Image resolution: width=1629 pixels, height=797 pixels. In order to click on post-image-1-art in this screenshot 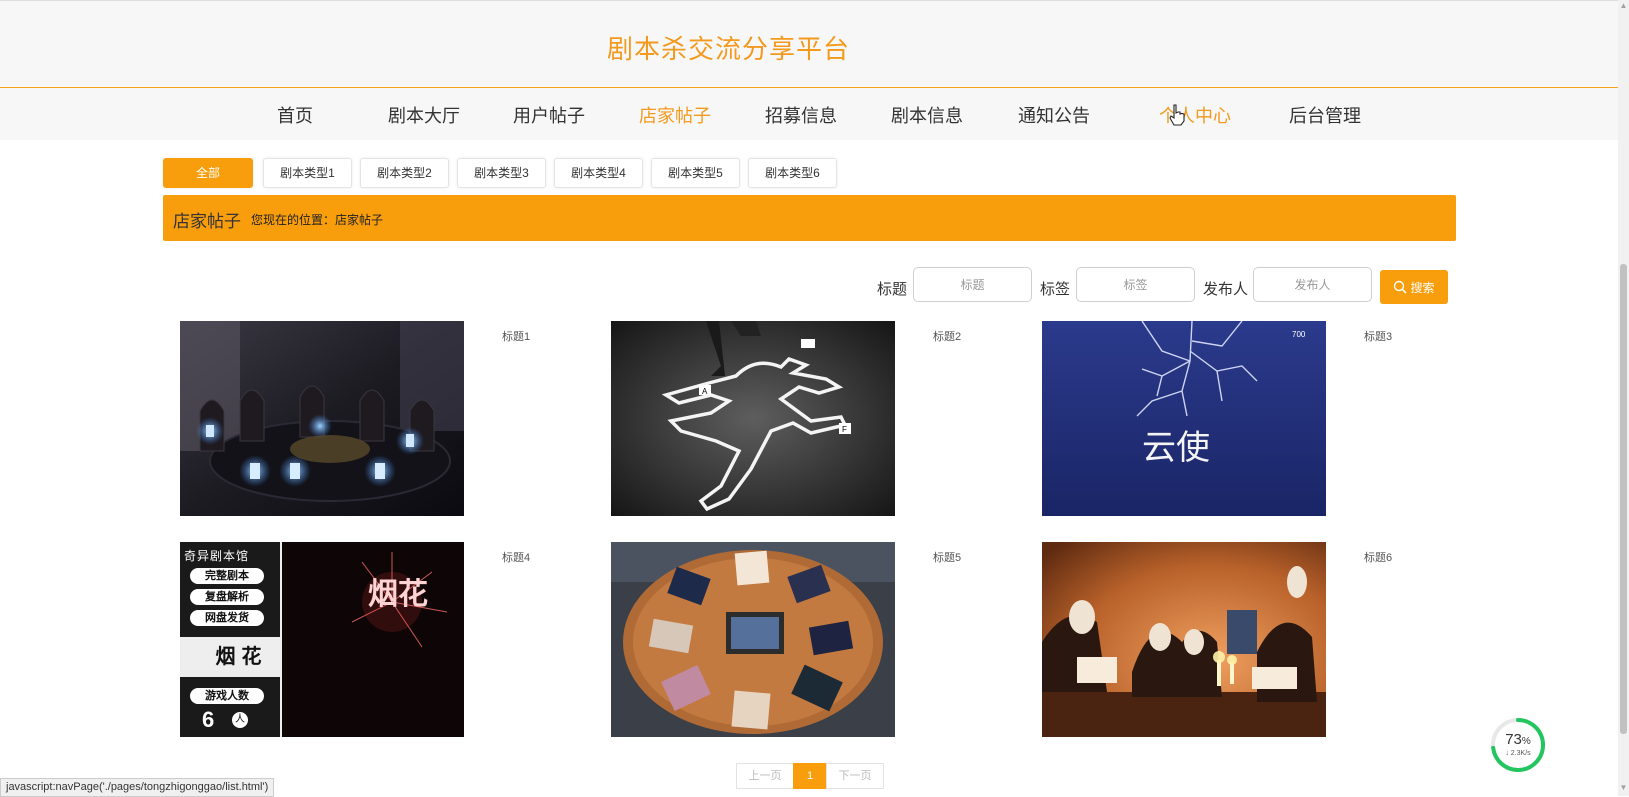, I will do `click(322, 418)`.